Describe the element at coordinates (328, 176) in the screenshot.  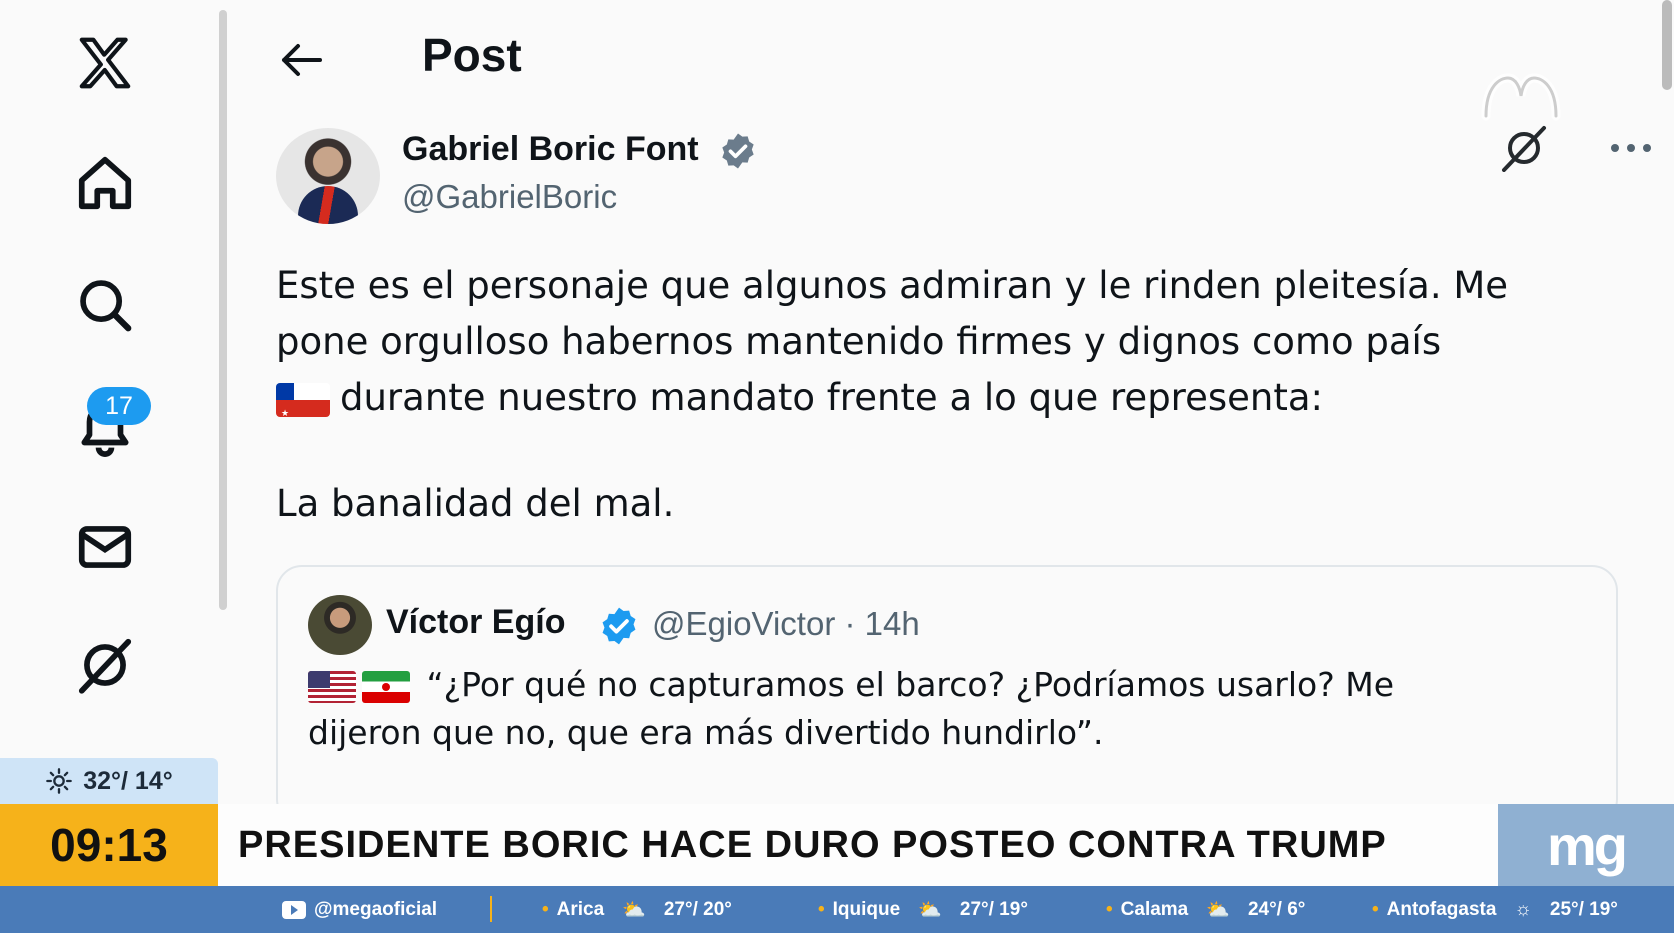
I see `author-avatar` at that location.